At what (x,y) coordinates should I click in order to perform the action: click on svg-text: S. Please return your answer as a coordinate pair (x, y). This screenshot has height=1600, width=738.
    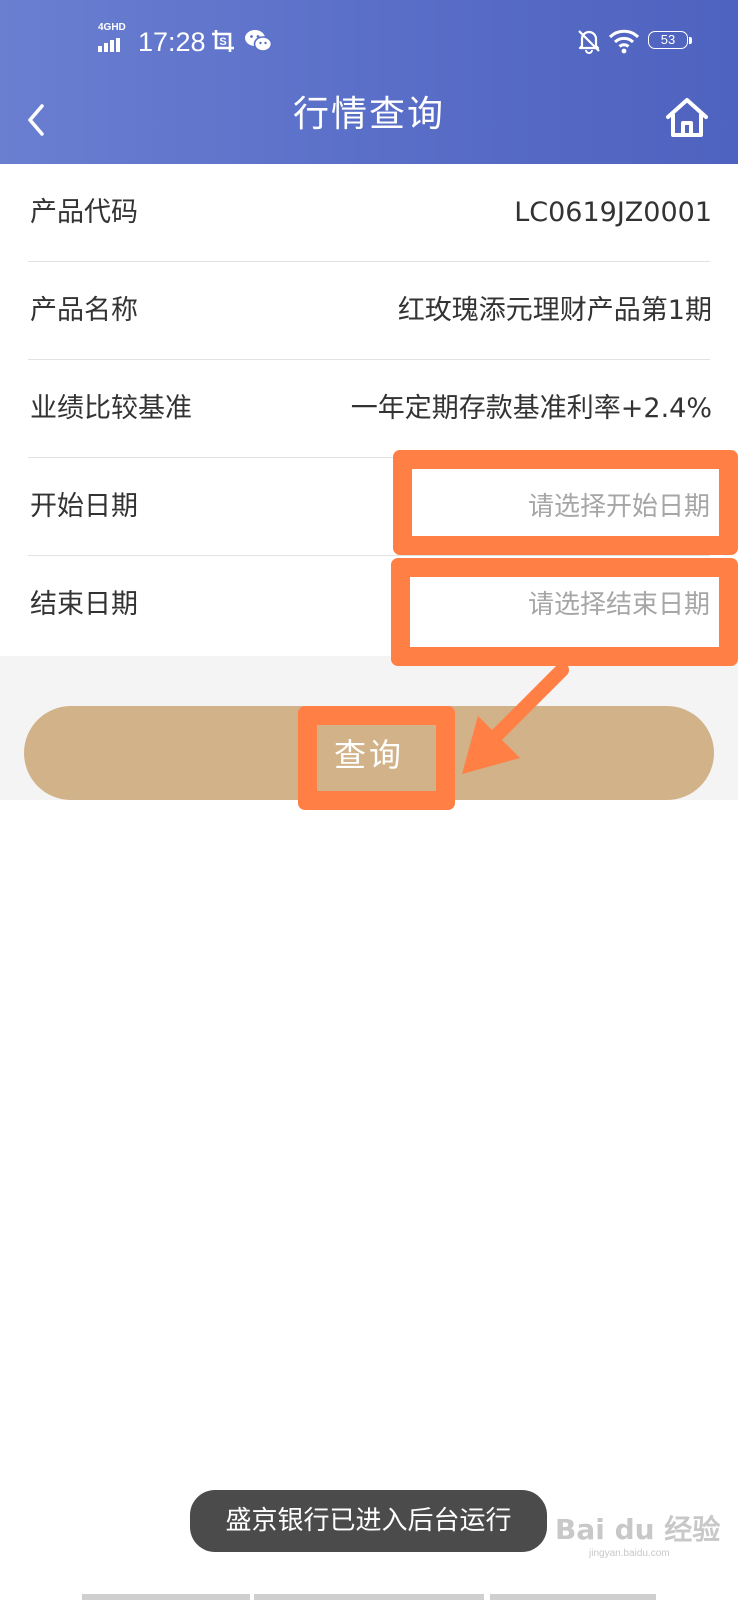
    Looking at the image, I should click on (222, 42).